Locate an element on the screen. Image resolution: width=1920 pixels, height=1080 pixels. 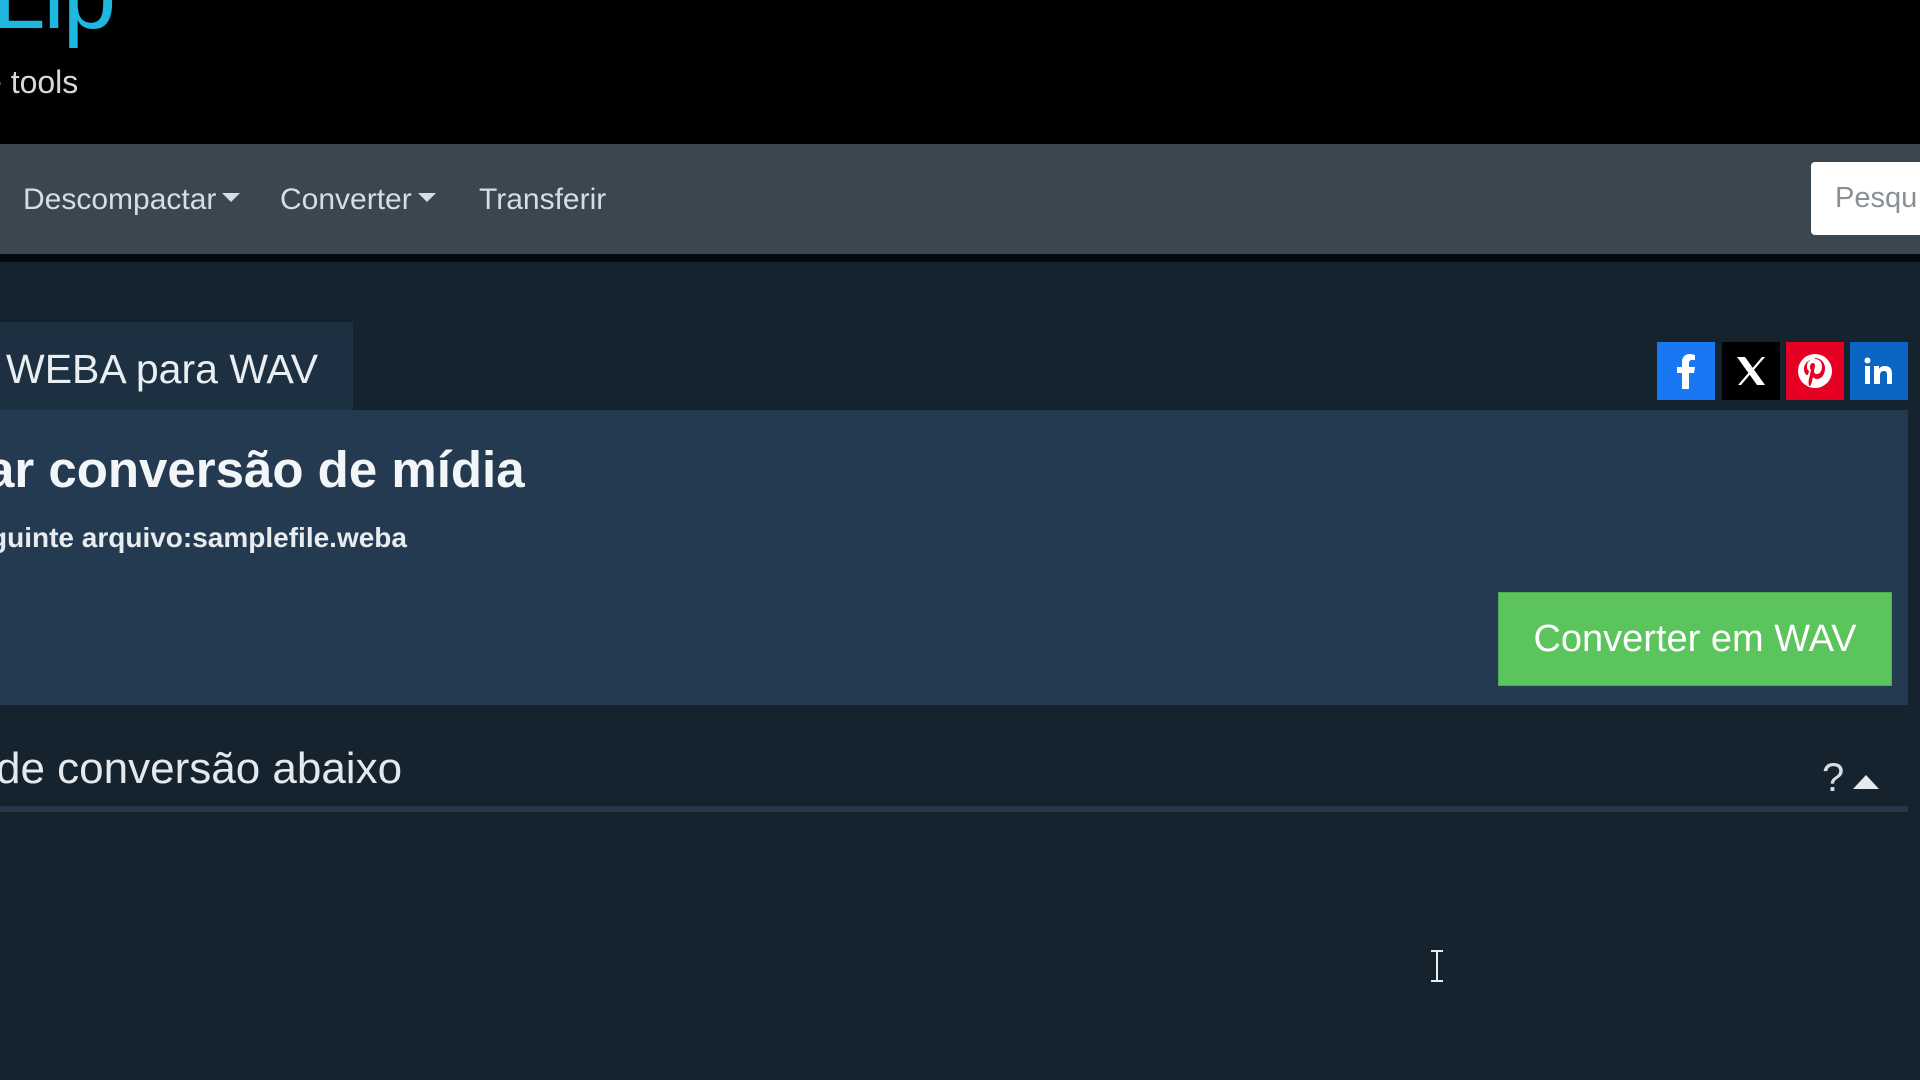
nav-item-label: Transferir is located at coordinates (543, 199).